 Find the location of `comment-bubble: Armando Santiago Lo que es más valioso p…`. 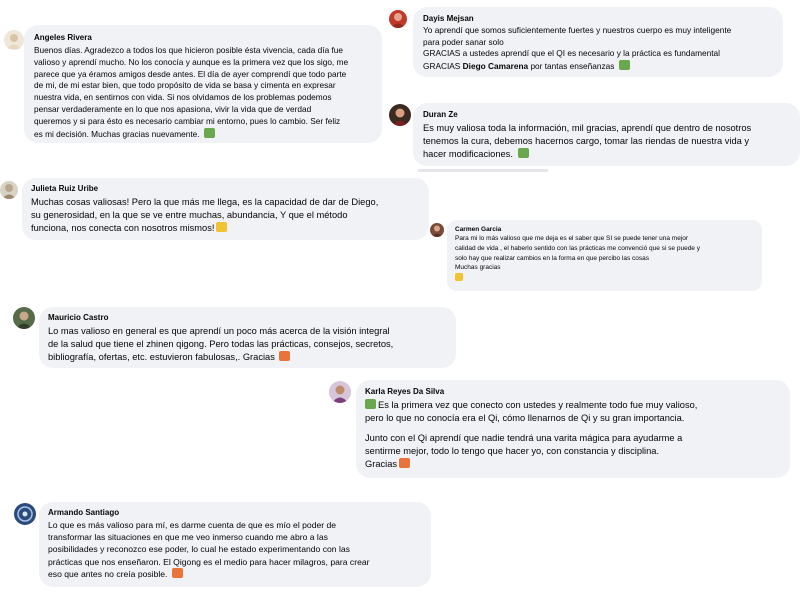

comment-bubble: Armando Santiago Lo que es más valioso p… is located at coordinates (235, 544).